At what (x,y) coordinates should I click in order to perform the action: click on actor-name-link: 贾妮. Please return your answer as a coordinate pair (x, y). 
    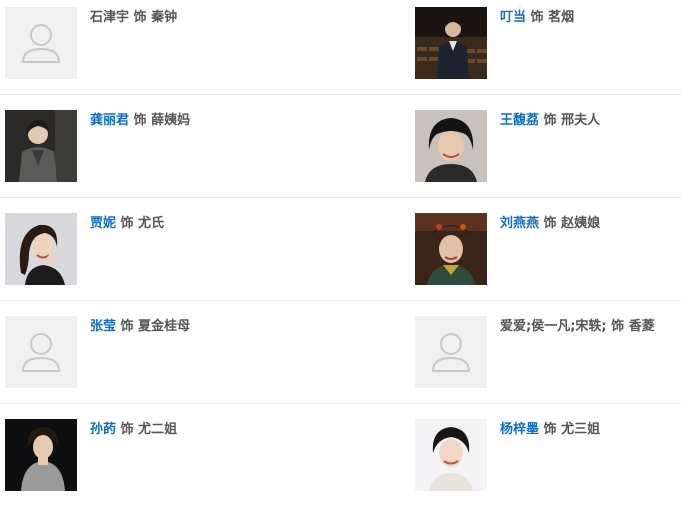
    Looking at the image, I should click on (103, 223).